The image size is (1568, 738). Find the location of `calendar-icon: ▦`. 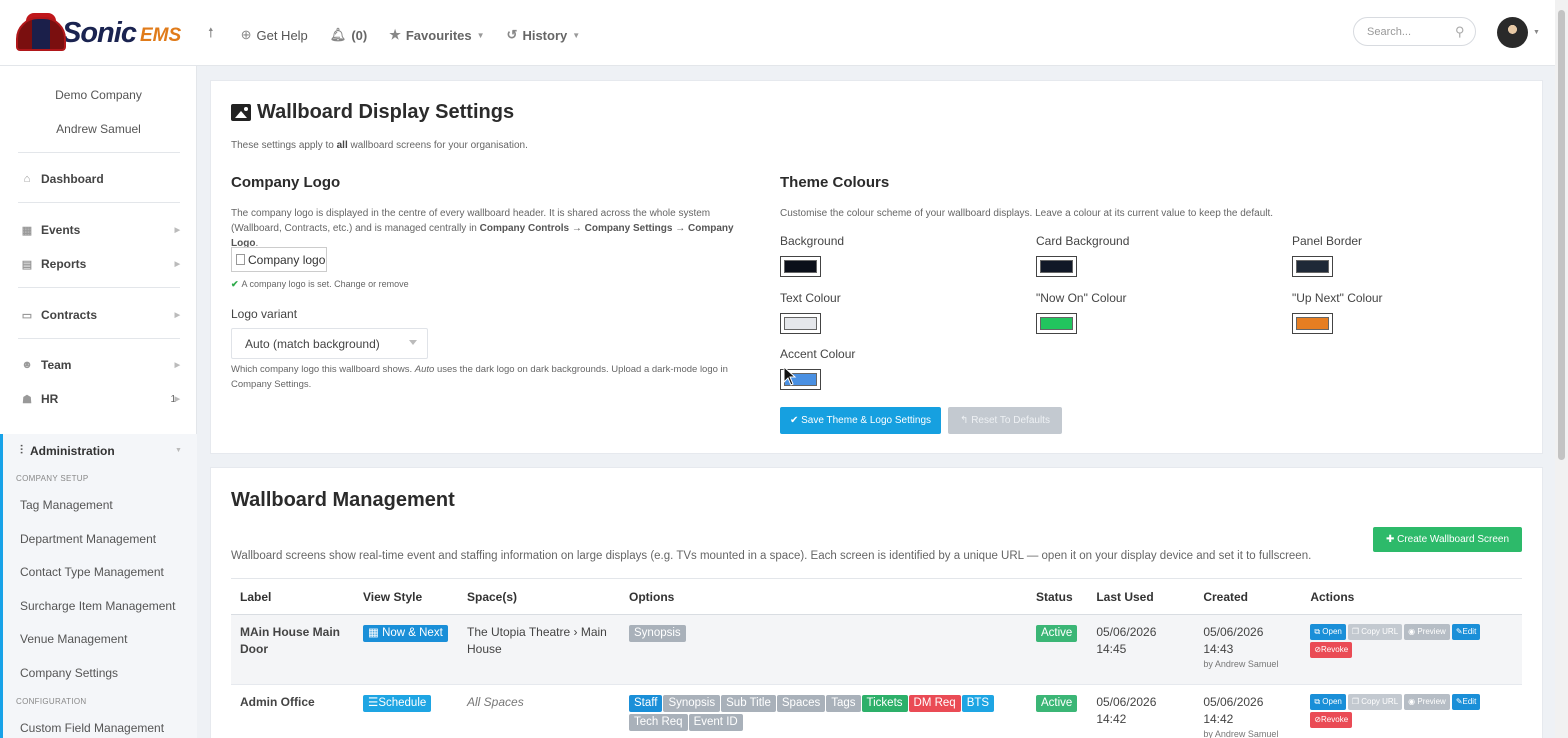

calendar-icon: ▦ is located at coordinates (27, 230).